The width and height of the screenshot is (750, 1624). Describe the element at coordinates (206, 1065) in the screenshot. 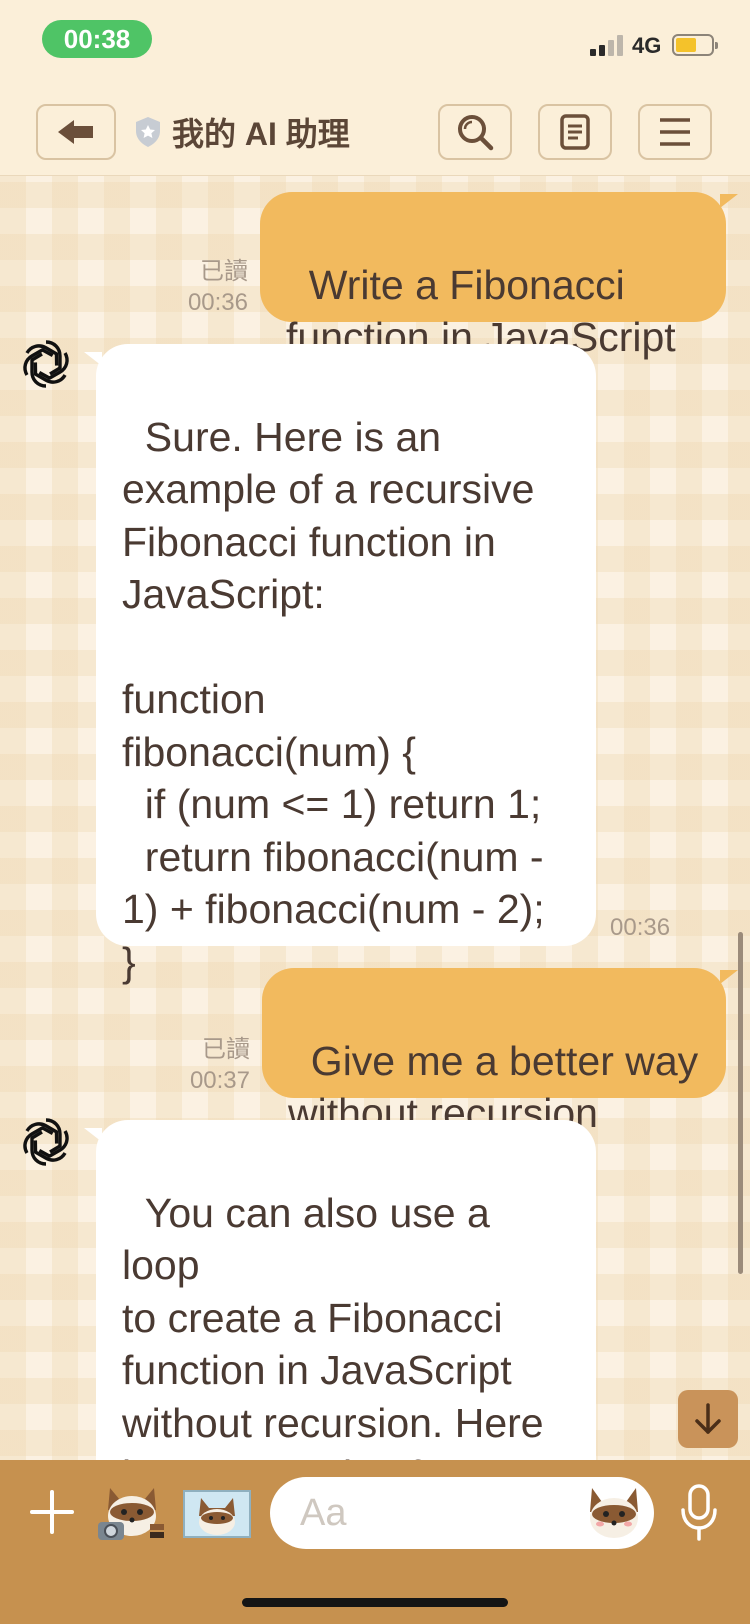

I see `message-meta: 已讀 00:37` at that location.